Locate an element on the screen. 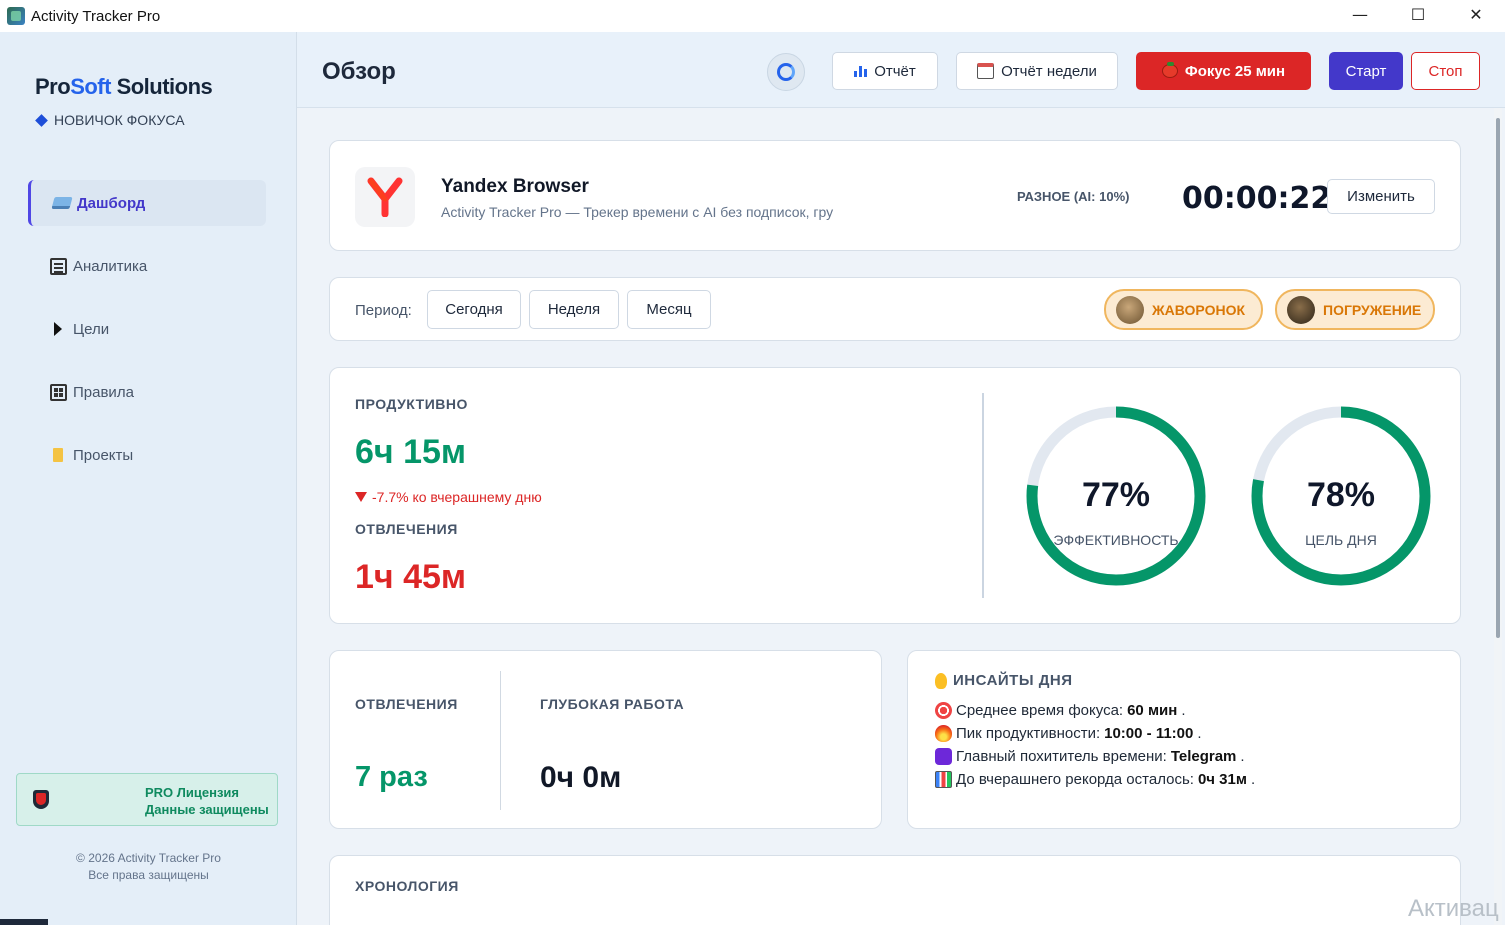  app-category: РАЗНОЕ (AI: 10%) is located at coordinates (1073, 196).